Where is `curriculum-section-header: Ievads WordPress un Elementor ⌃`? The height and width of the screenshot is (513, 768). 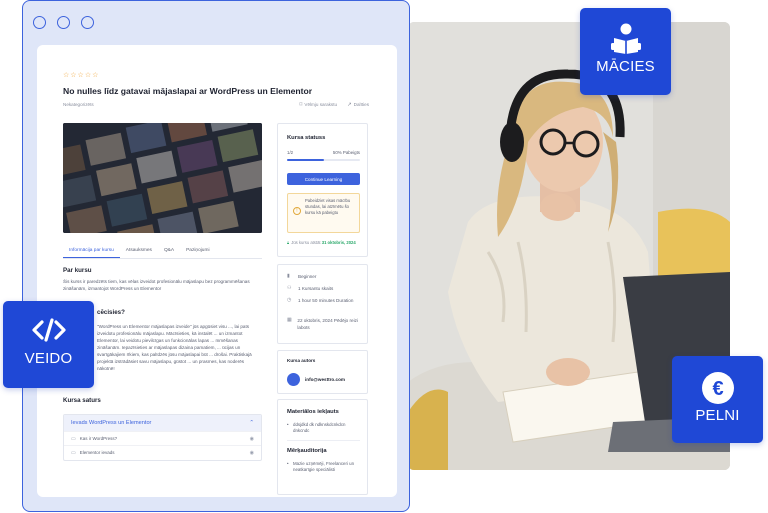
curriculum-section-header: Ievads WordPress un Elementor ⌃ is located at coordinates (162, 423).